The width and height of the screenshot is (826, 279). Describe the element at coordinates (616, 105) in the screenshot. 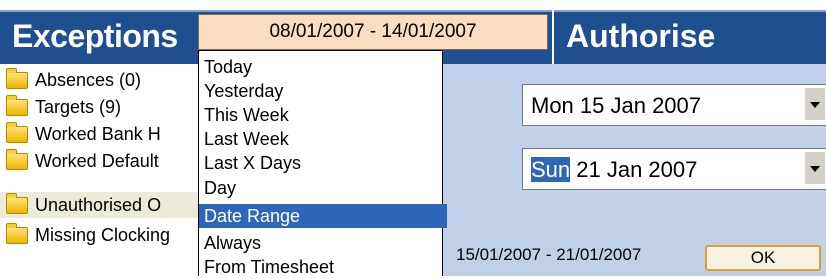

I see `from-date-value: Mon 15 Jan 2007` at that location.